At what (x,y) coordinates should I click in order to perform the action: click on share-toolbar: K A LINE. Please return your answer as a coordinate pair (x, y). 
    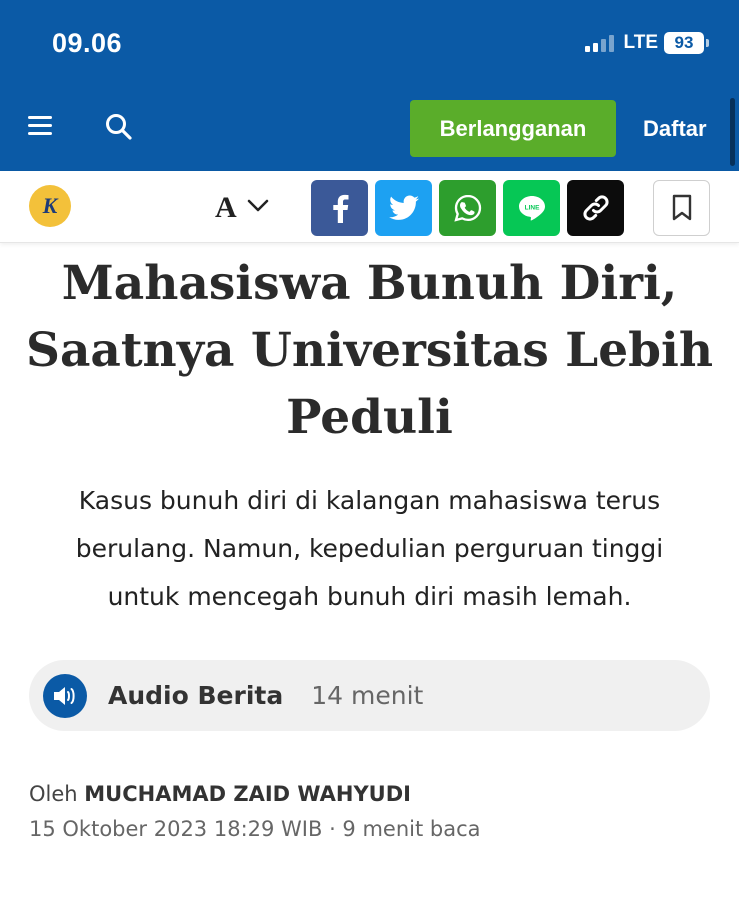
    Looking at the image, I should click on (369, 207).